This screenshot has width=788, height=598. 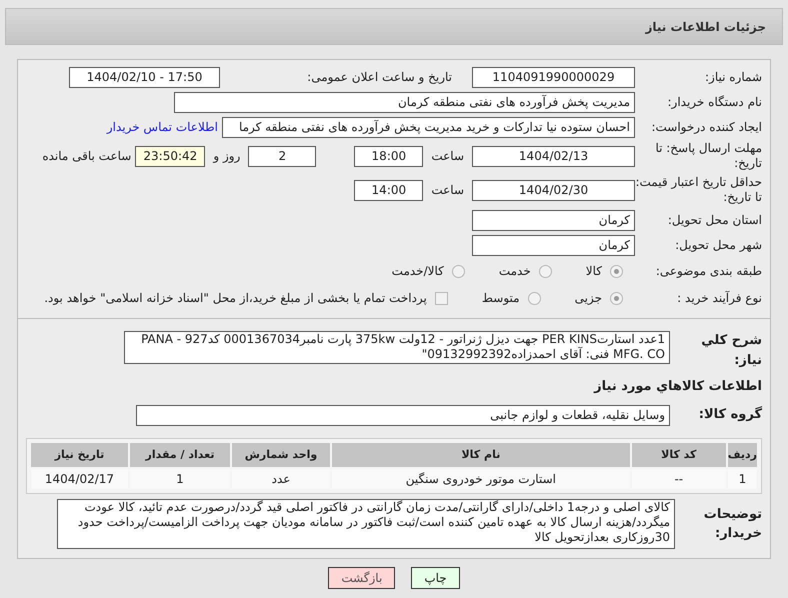 What do you see at coordinates (226, 156) in the screenshot?
I see `field-label: روز و` at bounding box center [226, 156].